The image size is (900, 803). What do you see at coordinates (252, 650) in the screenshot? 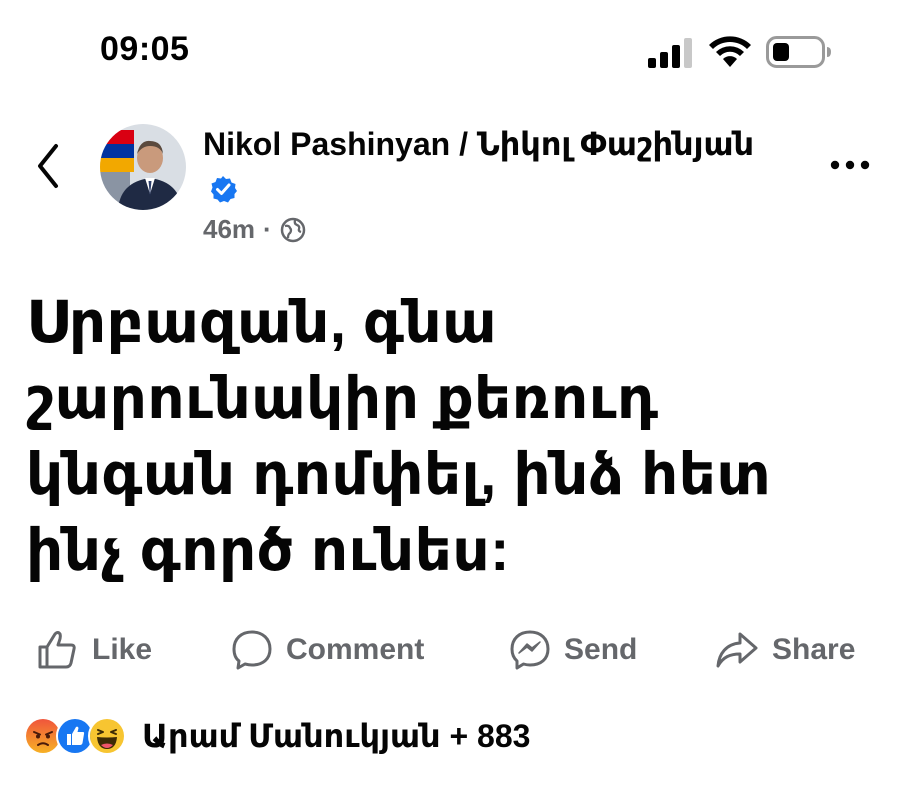
I see `comment-icon` at bounding box center [252, 650].